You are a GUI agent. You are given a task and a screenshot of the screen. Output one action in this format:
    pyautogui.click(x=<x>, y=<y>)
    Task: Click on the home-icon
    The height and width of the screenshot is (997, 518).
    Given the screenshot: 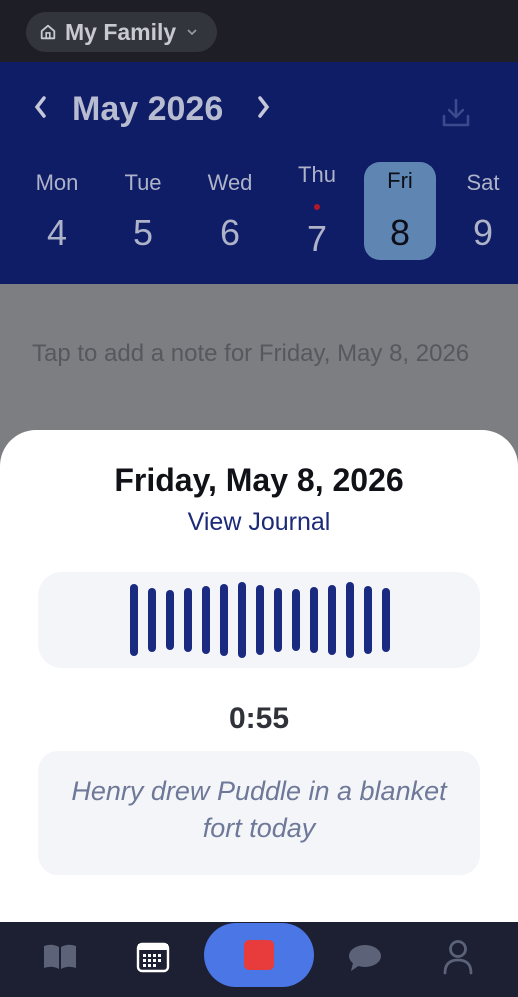 What is the action you would take?
    pyautogui.click(x=48, y=32)
    